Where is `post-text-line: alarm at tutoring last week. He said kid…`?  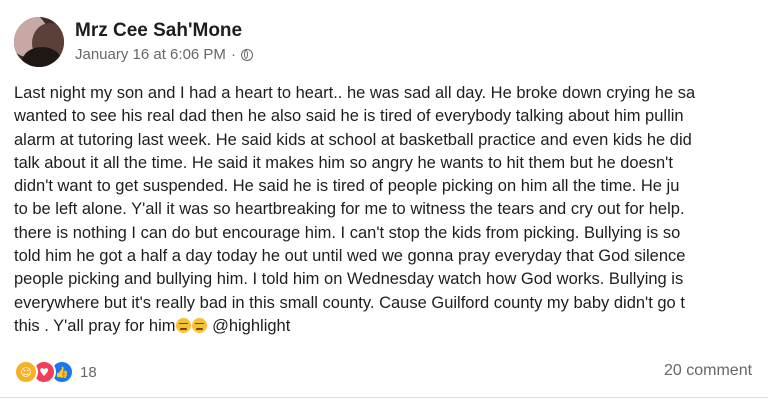
post-text-line: alarm at tutoring last week. He said kid… is located at coordinates (353, 139).